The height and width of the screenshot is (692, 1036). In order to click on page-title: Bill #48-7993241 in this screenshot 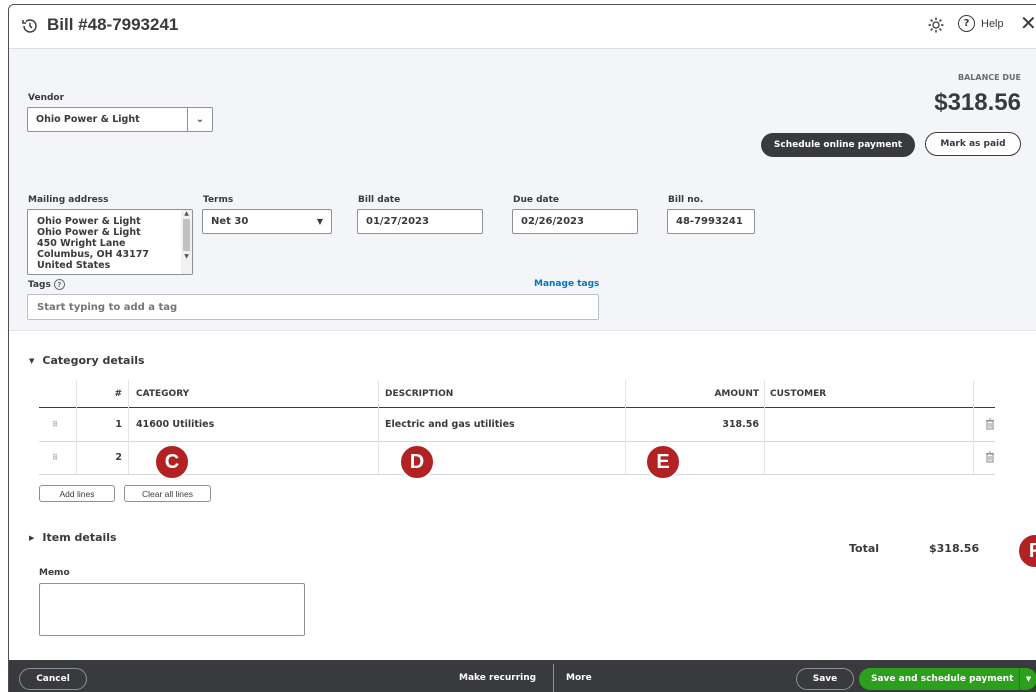, I will do `click(113, 24)`.